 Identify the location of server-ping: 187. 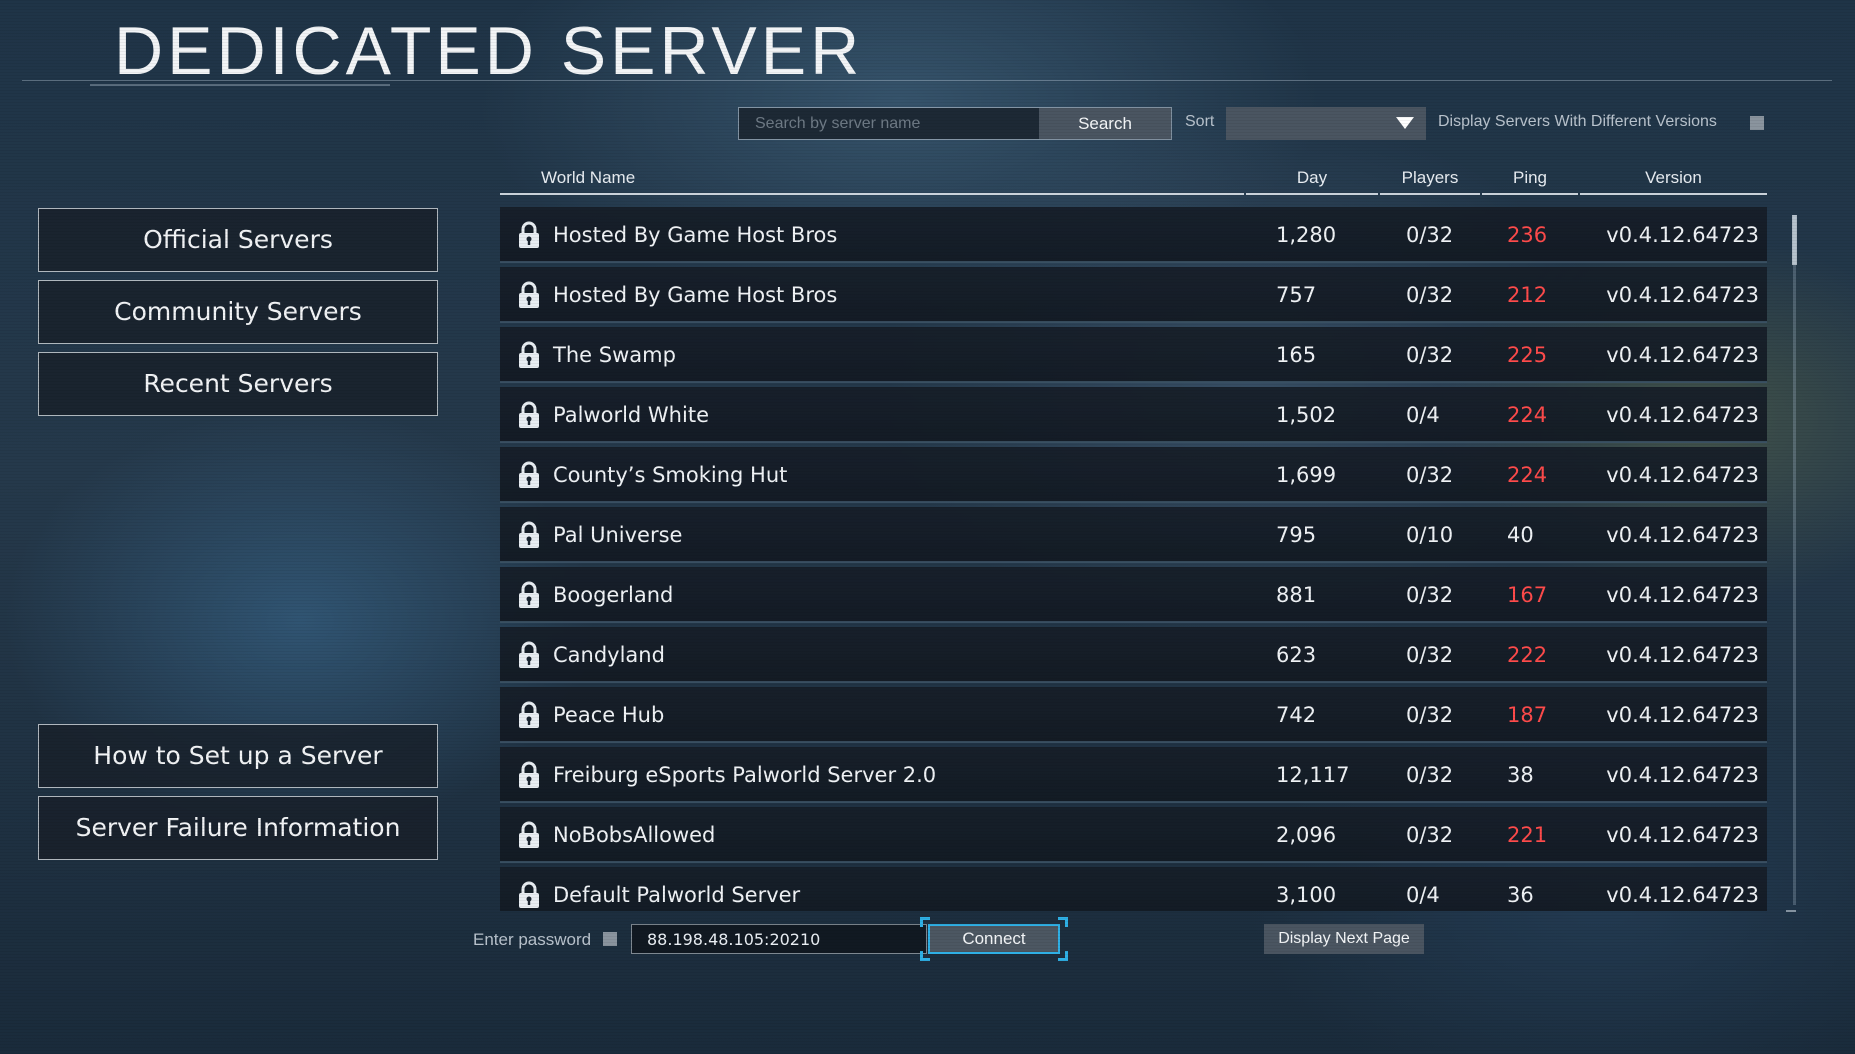
(1527, 715).